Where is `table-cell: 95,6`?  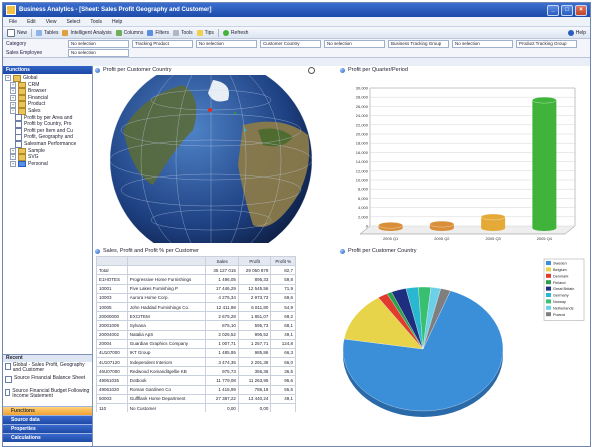 table-cell: 95,6 is located at coordinates (283, 380).